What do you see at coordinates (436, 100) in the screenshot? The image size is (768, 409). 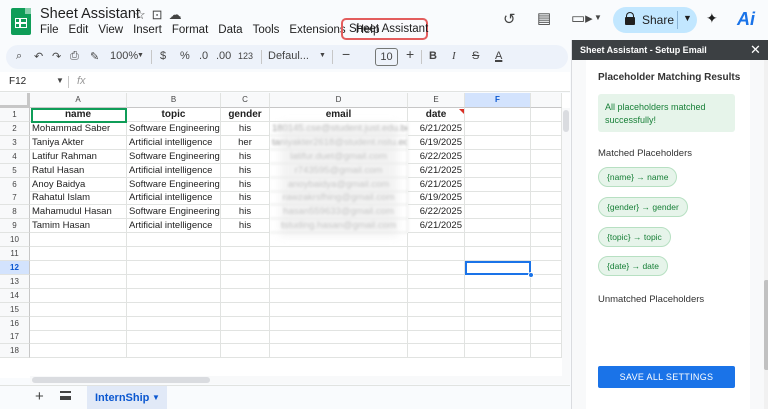 I see `column-header-e: E` at bounding box center [436, 100].